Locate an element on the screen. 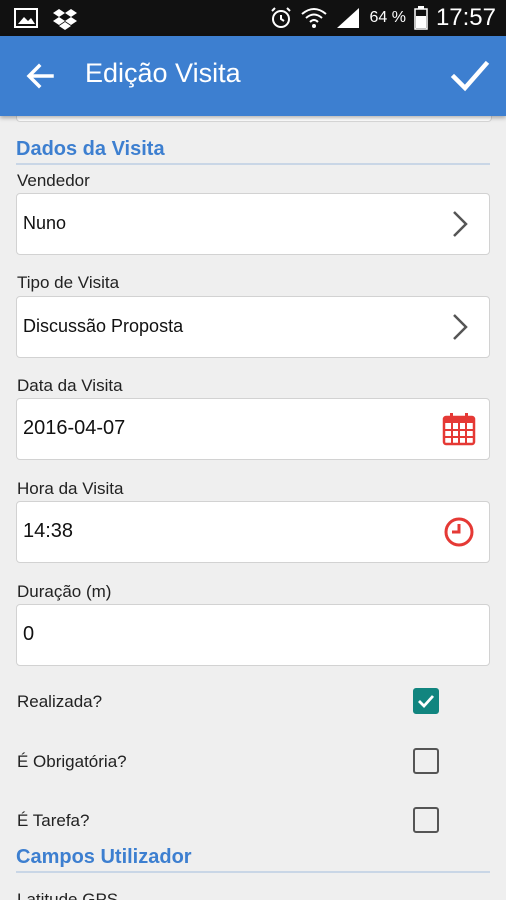 The image size is (506, 900). previous-field-card is located at coordinates (254, 119).